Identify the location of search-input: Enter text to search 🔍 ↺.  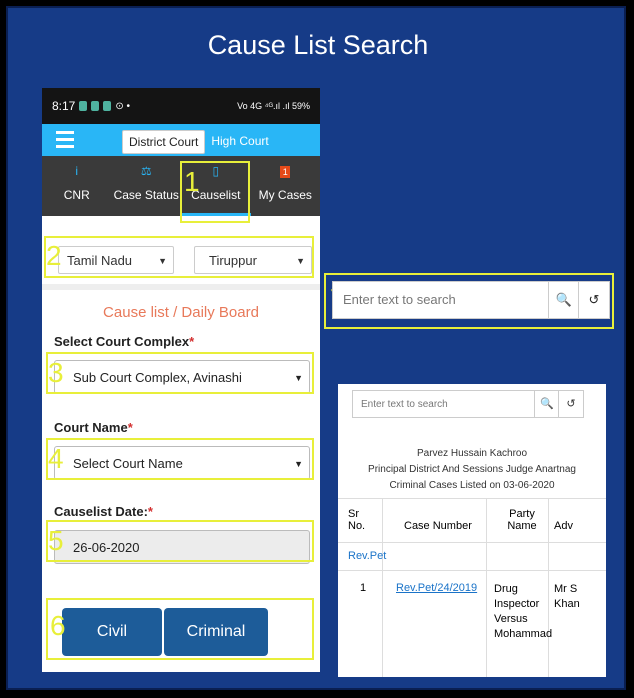
(471, 300).